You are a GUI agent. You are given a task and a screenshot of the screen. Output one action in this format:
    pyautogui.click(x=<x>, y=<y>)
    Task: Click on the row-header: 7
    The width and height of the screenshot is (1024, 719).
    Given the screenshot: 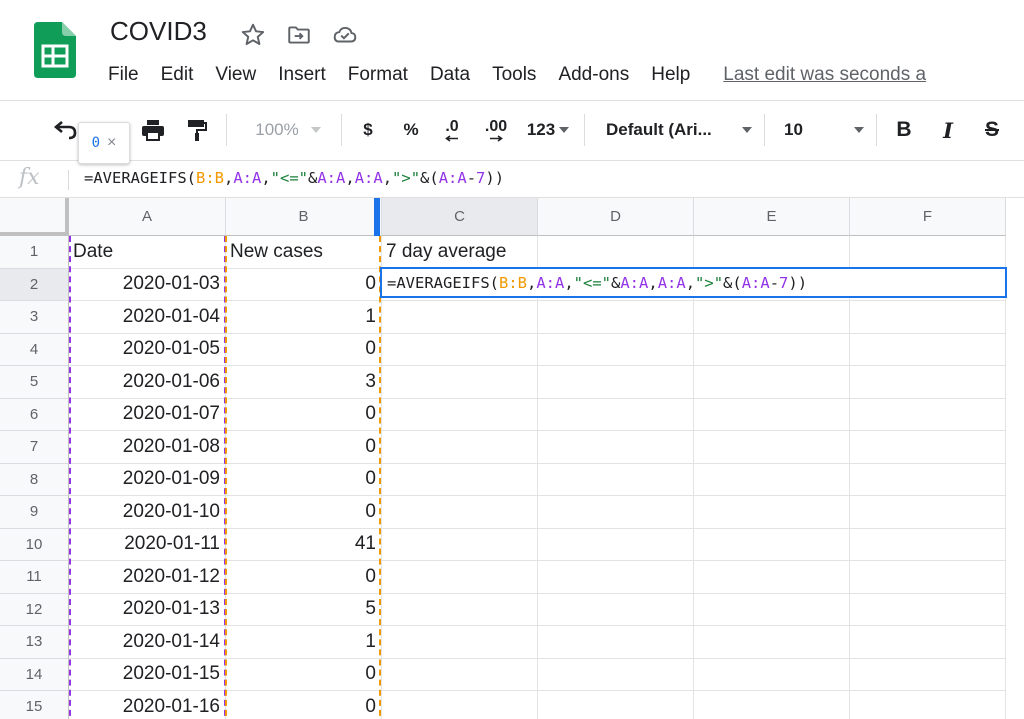 What is the action you would take?
    pyautogui.click(x=34, y=447)
    